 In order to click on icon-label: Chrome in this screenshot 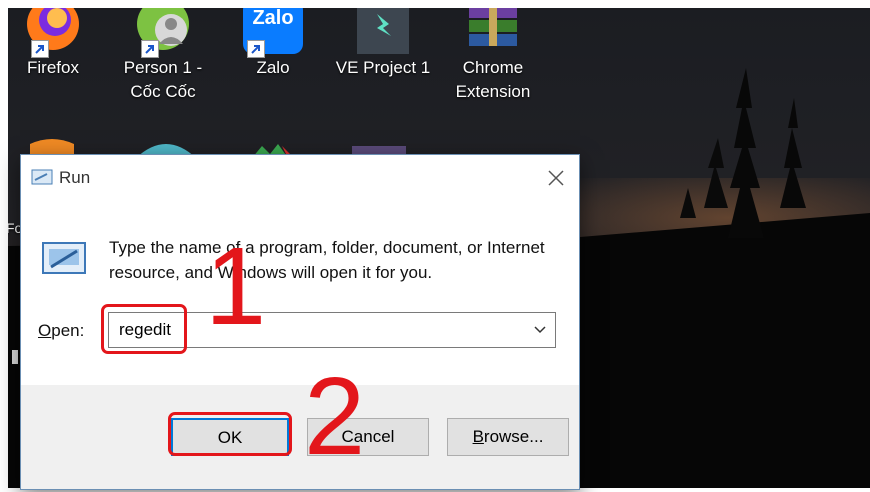, I will do `click(493, 67)`.